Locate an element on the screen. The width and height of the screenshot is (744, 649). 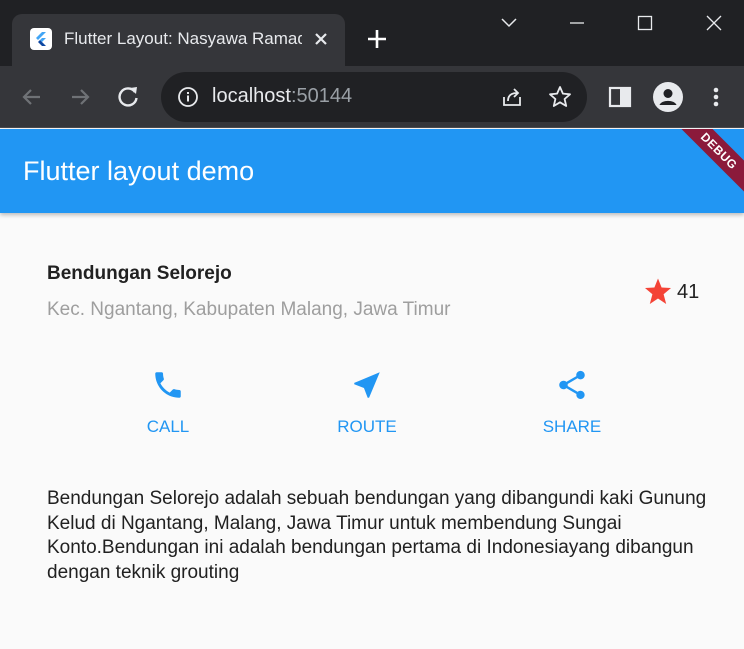
browser-toolbar: localhost:50144 is located at coordinates (372, 97).